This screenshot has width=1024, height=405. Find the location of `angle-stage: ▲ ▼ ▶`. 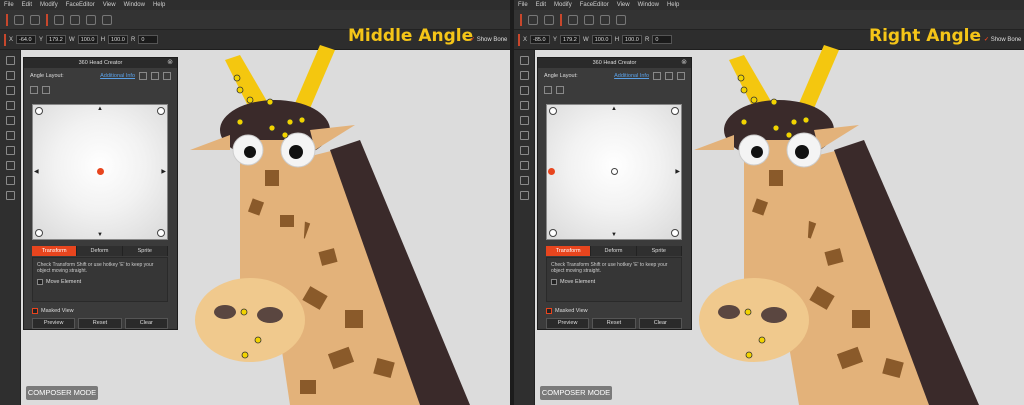

angle-stage: ▲ ▼ ▶ is located at coordinates (614, 172).